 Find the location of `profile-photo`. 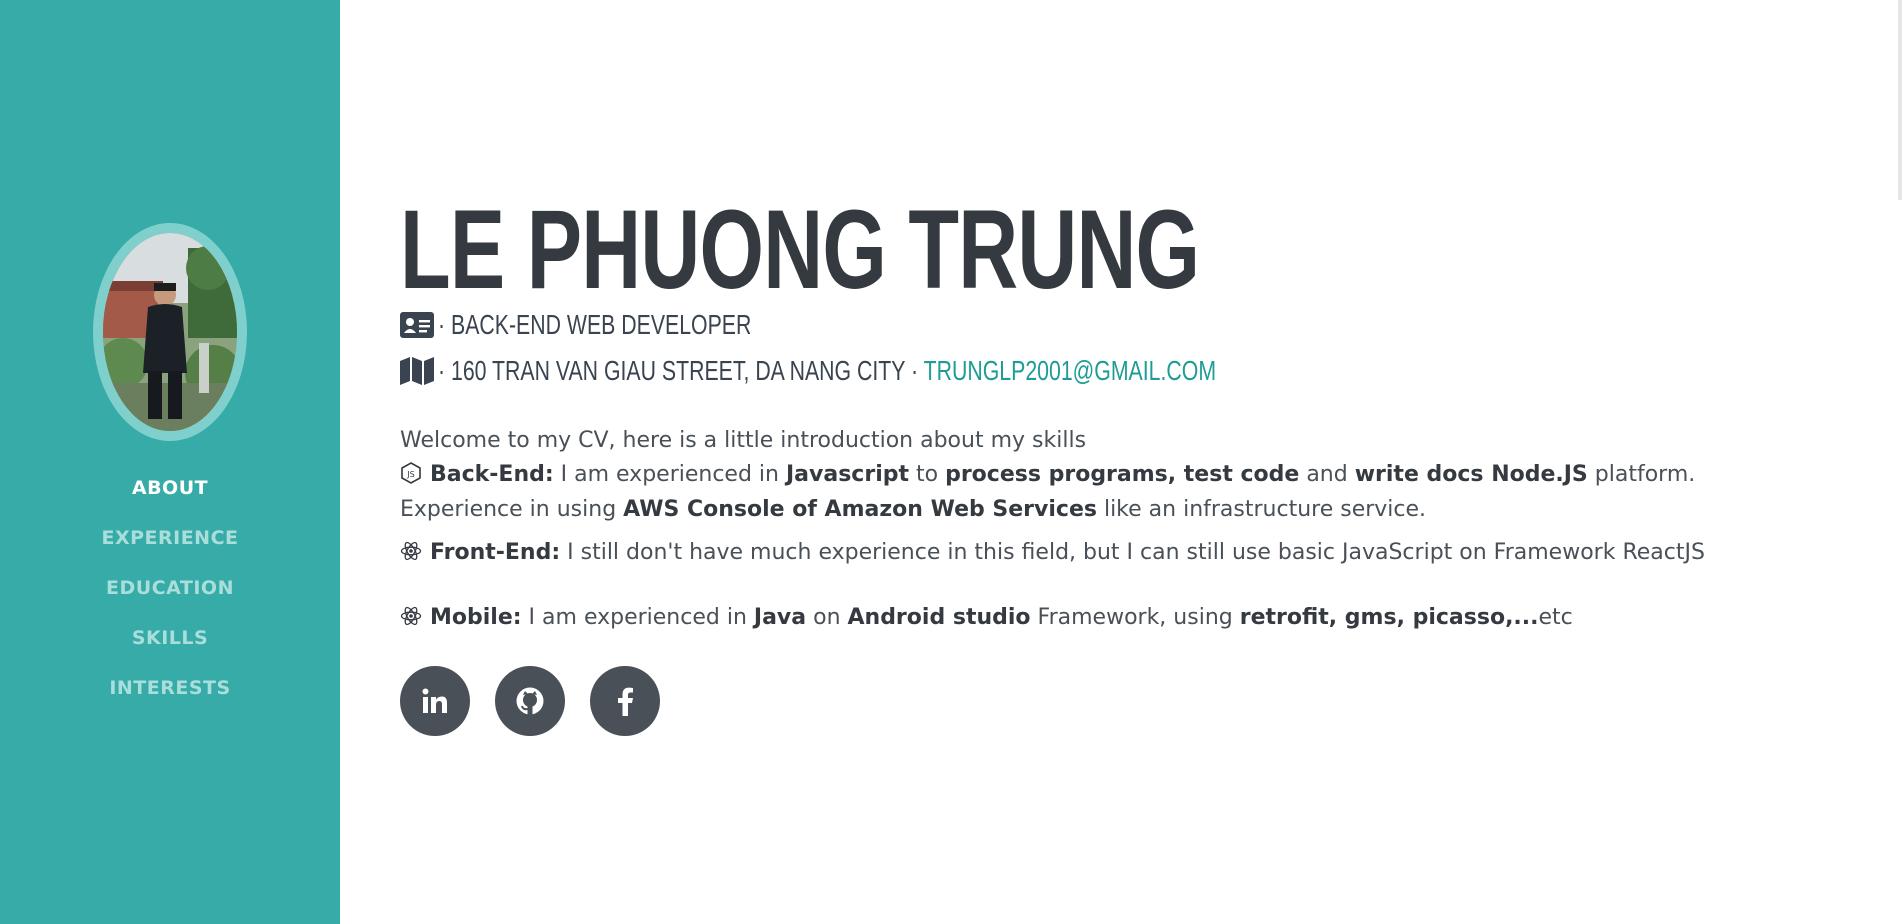

profile-photo is located at coordinates (170, 332).